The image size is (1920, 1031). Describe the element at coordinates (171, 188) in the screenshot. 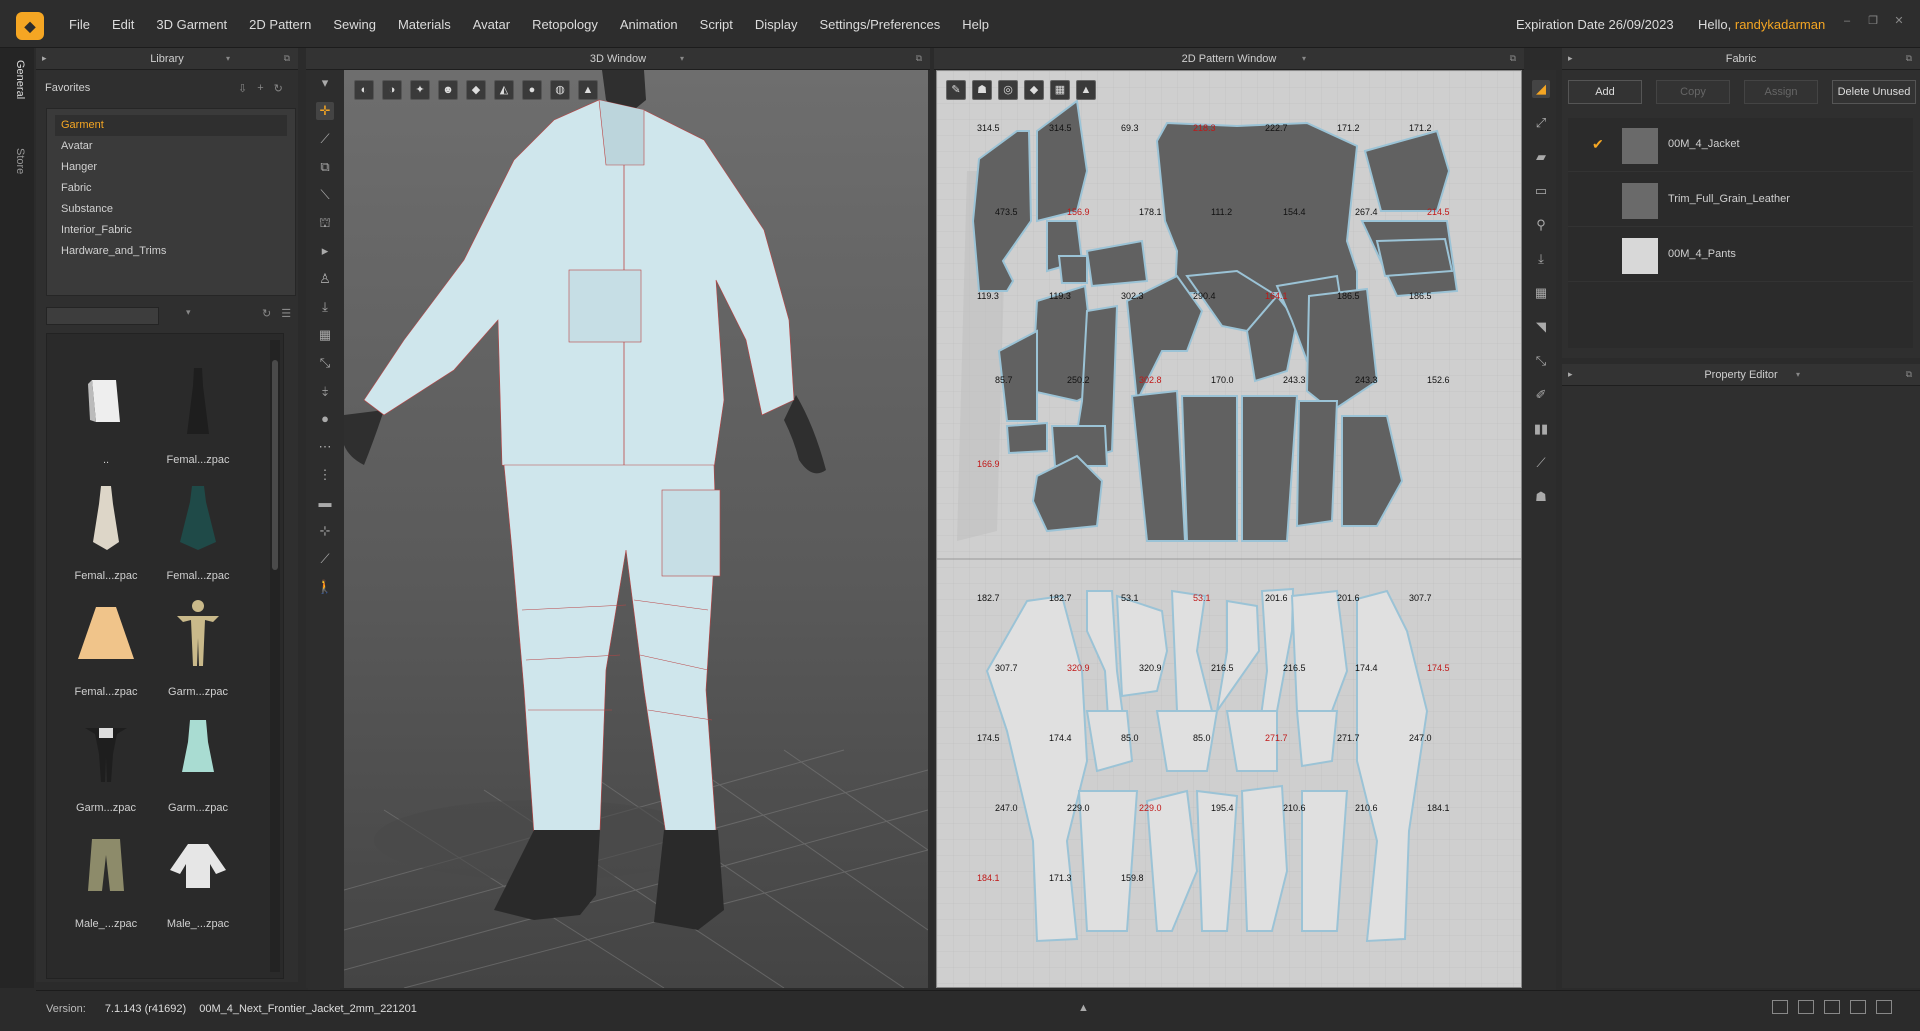

I see `favorite-fabric: Fabric` at that location.